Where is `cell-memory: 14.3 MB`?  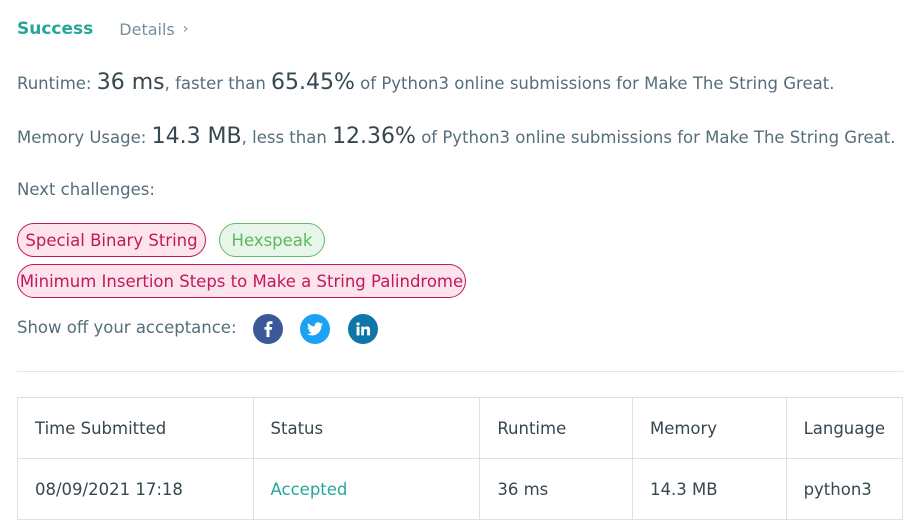
cell-memory: 14.3 MB is located at coordinates (709, 489).